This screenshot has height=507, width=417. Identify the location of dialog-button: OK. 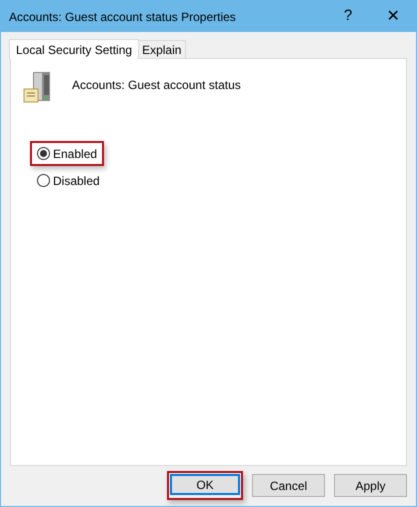
(205, 484).